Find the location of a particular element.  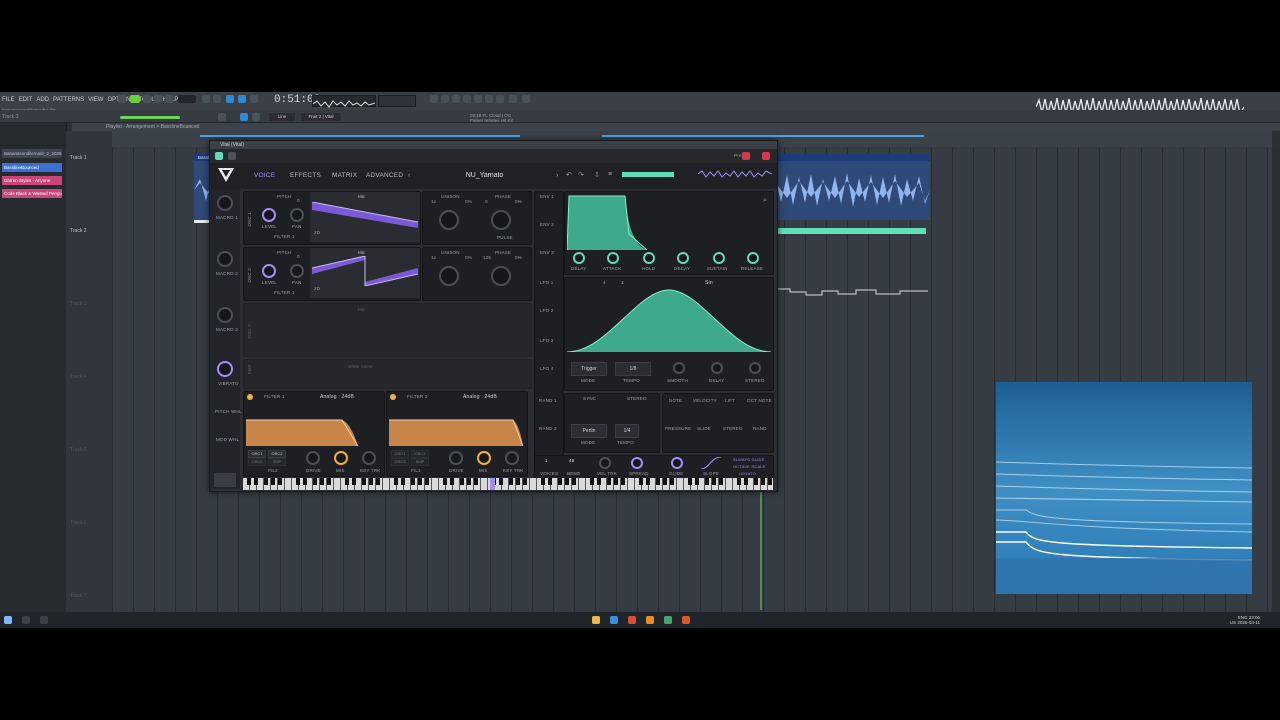

osc-1-wavetable: Init 2D is located at coordinates (365, 217).